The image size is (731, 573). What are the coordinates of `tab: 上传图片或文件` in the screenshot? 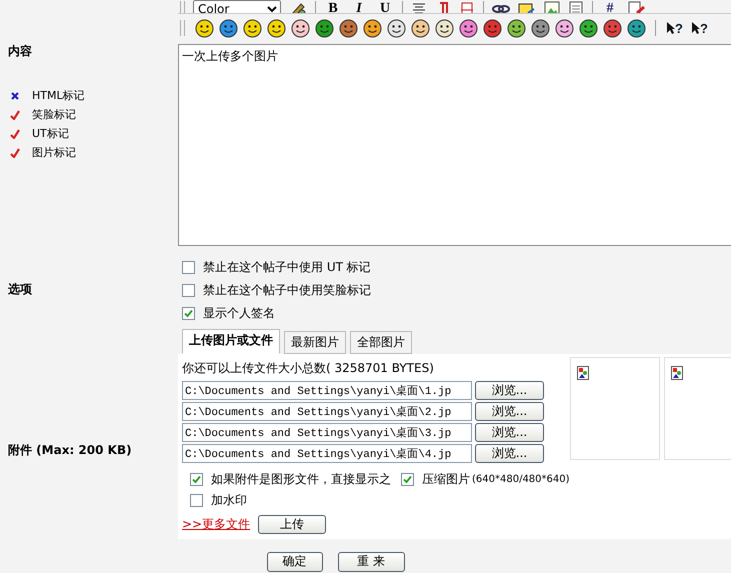 It's located at (231, 341).